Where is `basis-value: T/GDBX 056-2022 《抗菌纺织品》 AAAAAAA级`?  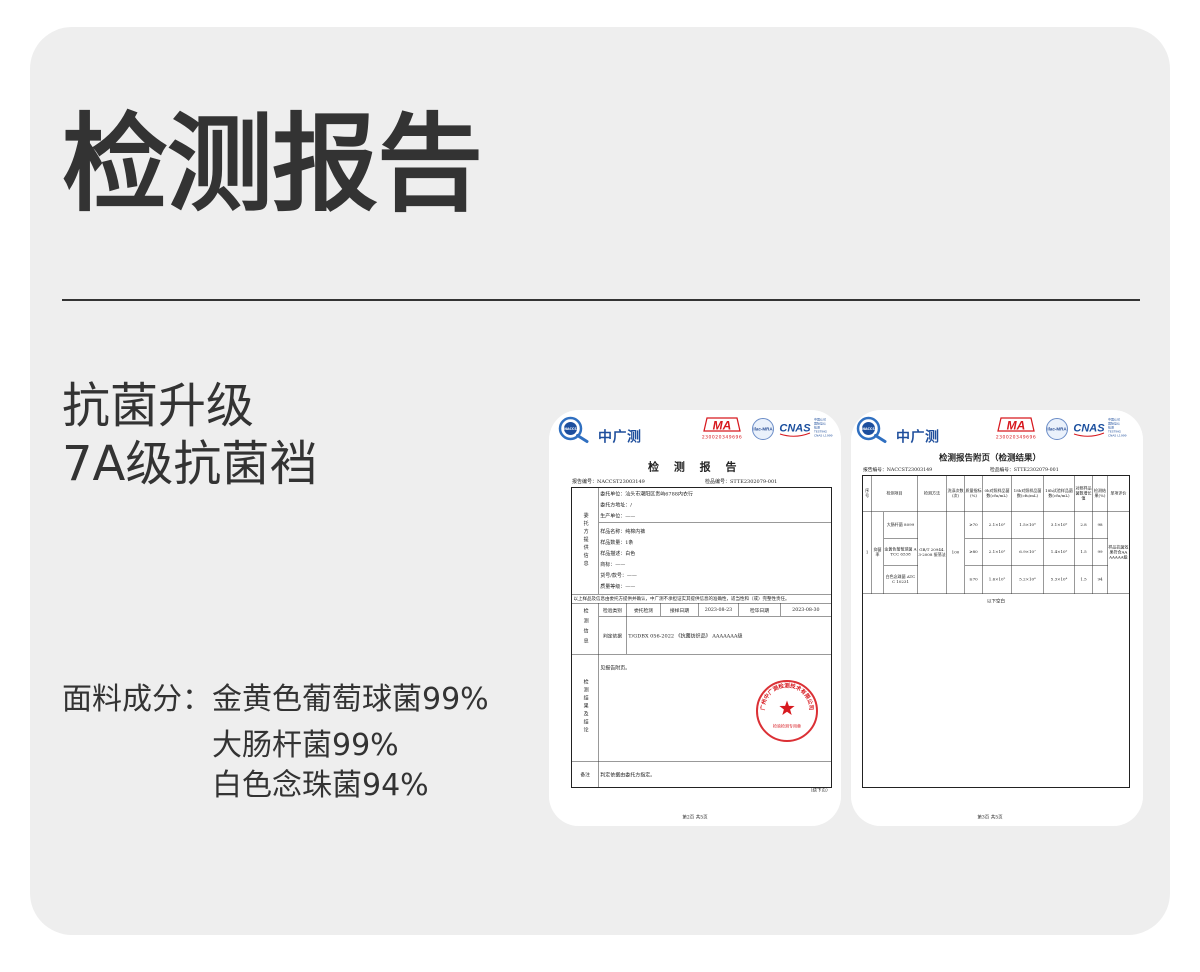
basis-value: T/GDBX 056-2022 《抗菌纺织品》 AAAAAAA级 is located at coordinates (729, 635).